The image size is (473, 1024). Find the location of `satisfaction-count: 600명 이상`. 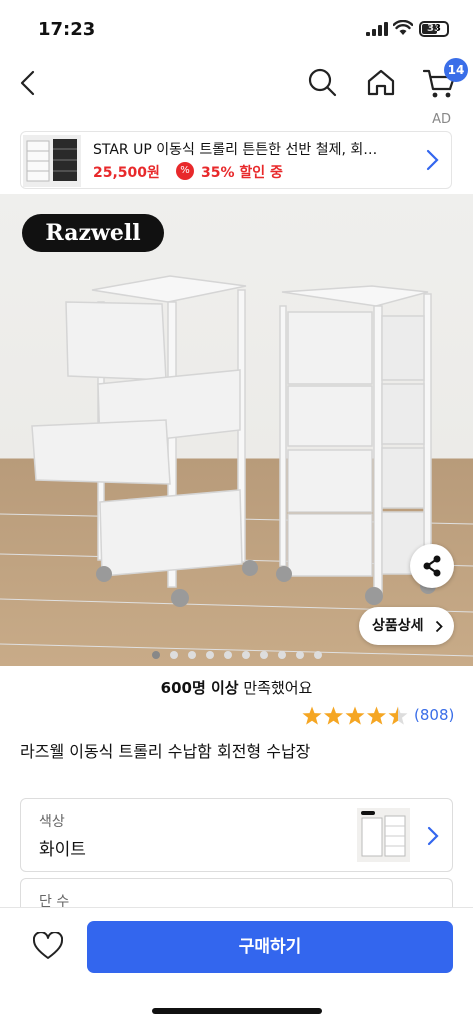

satisfaction-count: 600명 이상 is located at coordinates (199, 688).